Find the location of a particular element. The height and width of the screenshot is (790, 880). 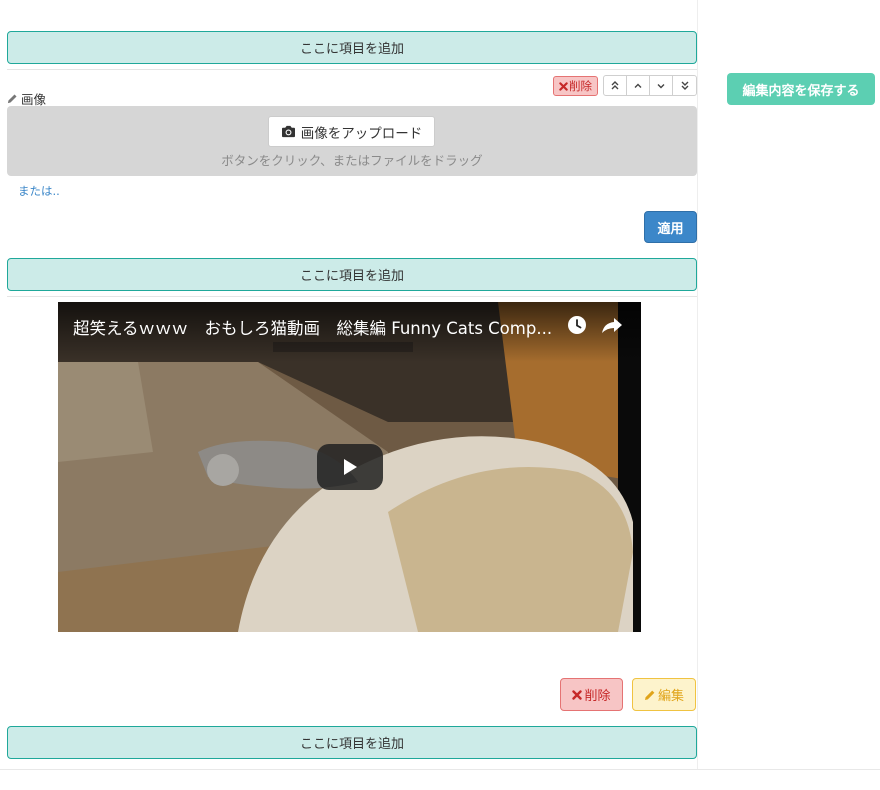

move-down-button is located at coordinates (661, 85).